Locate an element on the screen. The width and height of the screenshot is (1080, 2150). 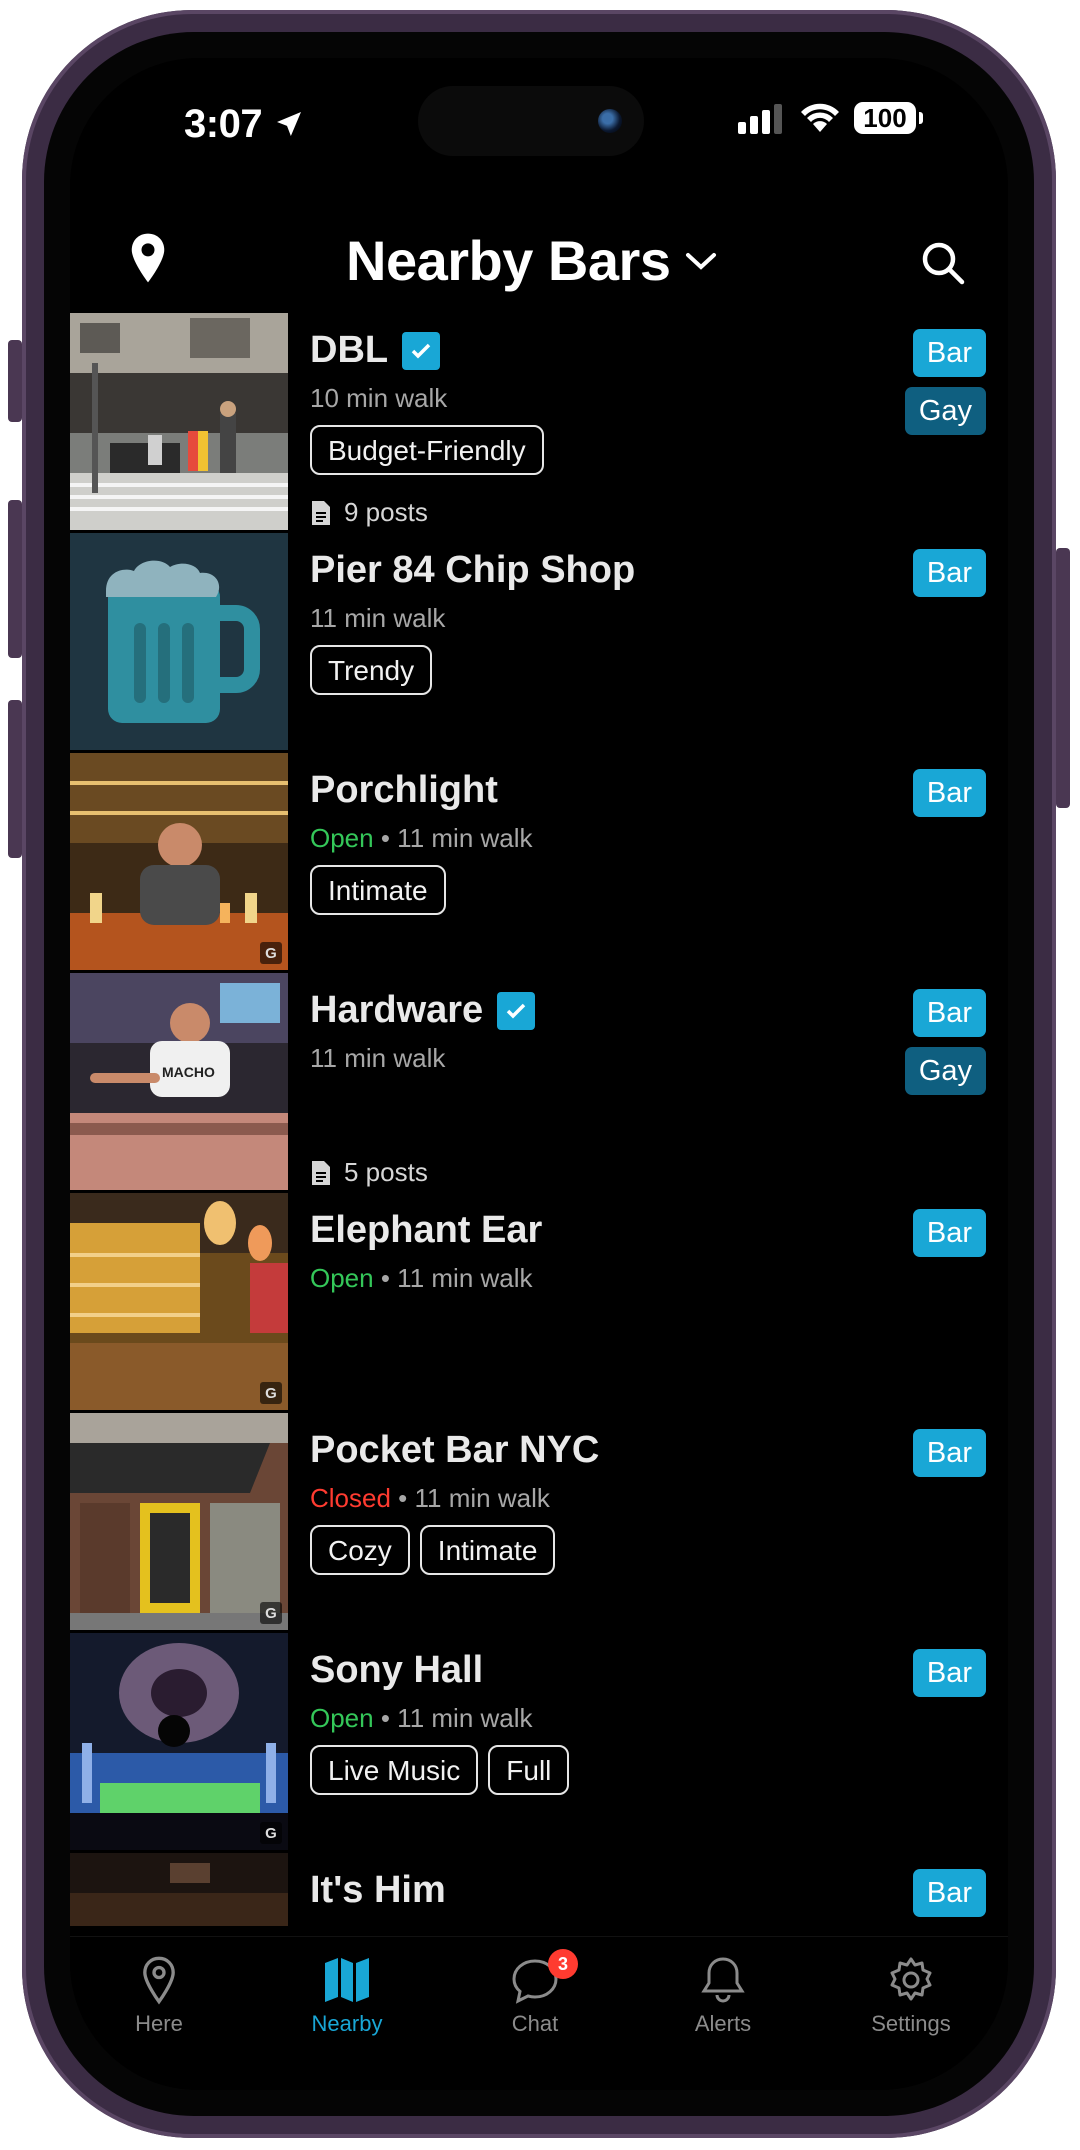
list-item: Pier 84 Chip Shop 11 min walk Trendy Bar is located at coordinates (539, 643).